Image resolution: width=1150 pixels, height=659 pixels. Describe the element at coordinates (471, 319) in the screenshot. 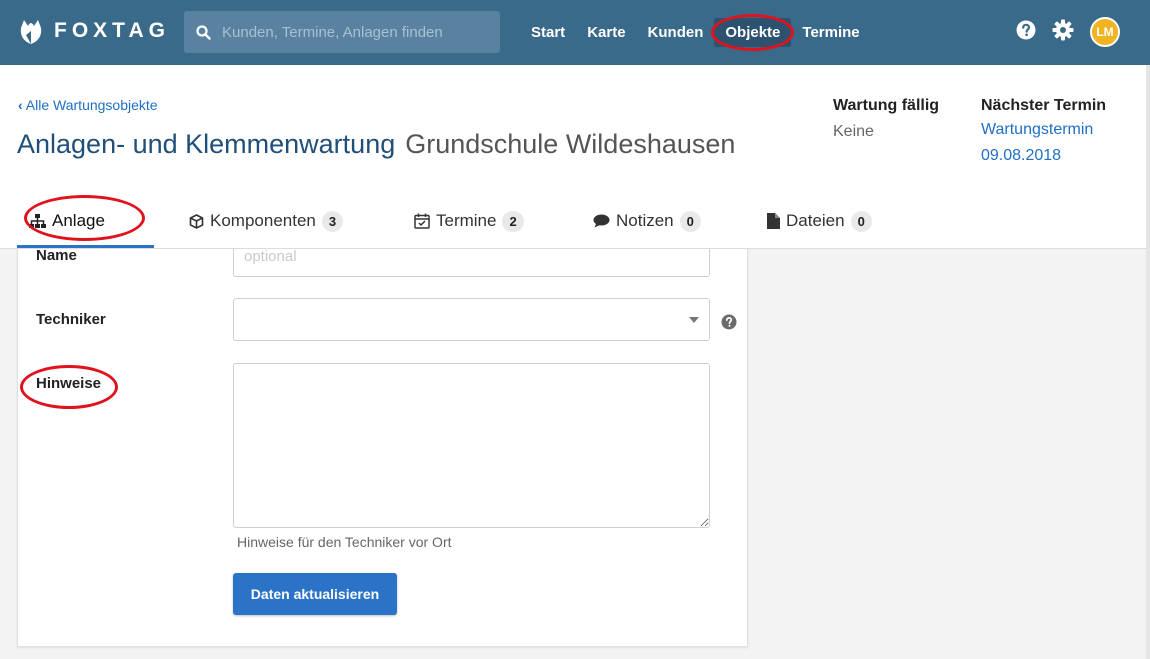

I see `technician-select` at that location.